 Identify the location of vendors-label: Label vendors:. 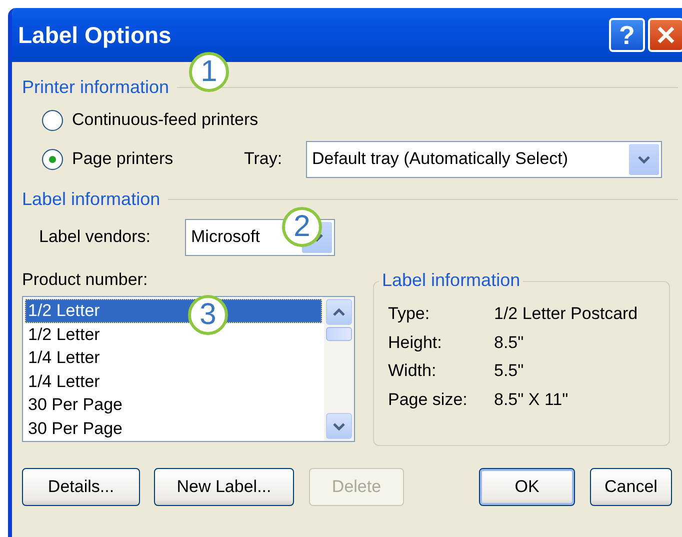
(95, 237).